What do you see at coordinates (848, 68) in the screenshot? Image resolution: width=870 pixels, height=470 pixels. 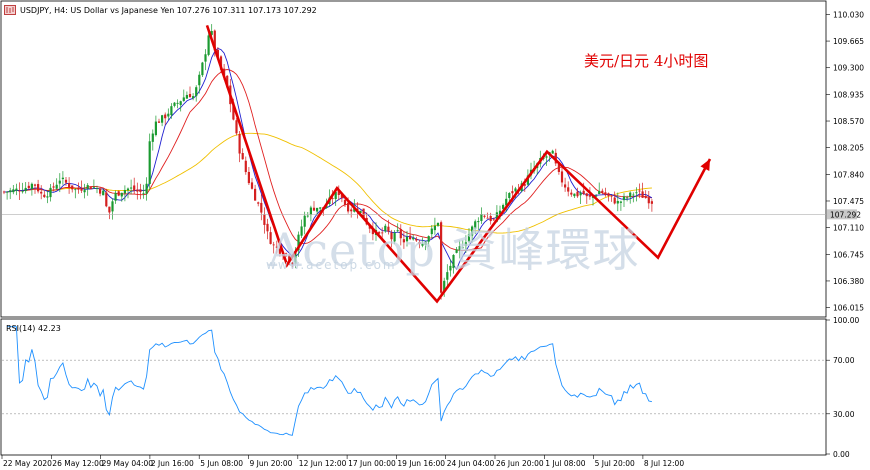 I see `price-tick-label: 109.300` at bounding box center [848, 68].